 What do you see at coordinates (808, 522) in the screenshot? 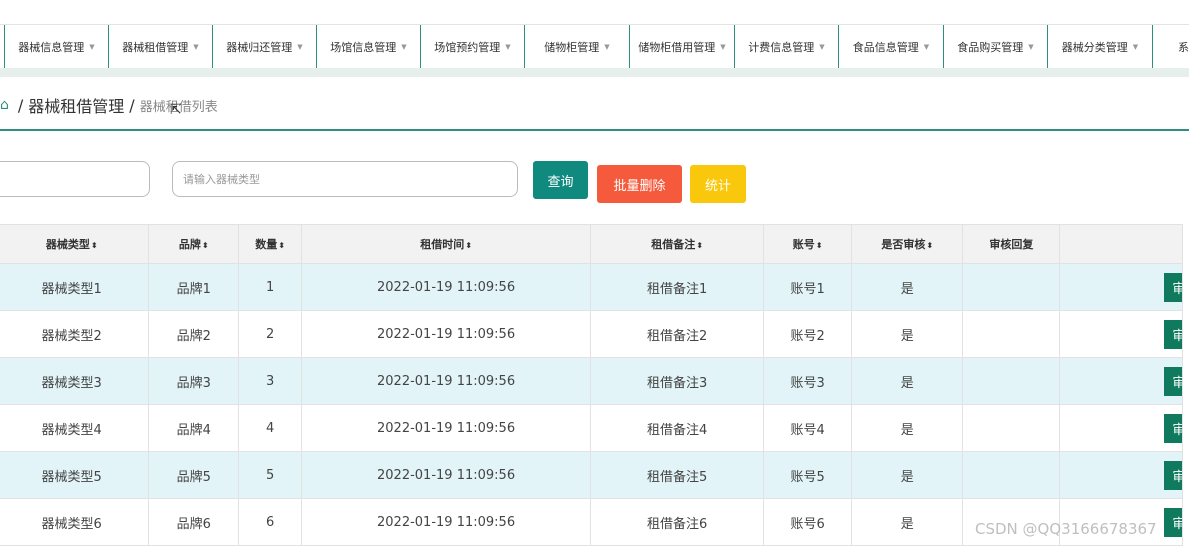
I see `cell-account: 账号6` at bounding box center [808, 522].